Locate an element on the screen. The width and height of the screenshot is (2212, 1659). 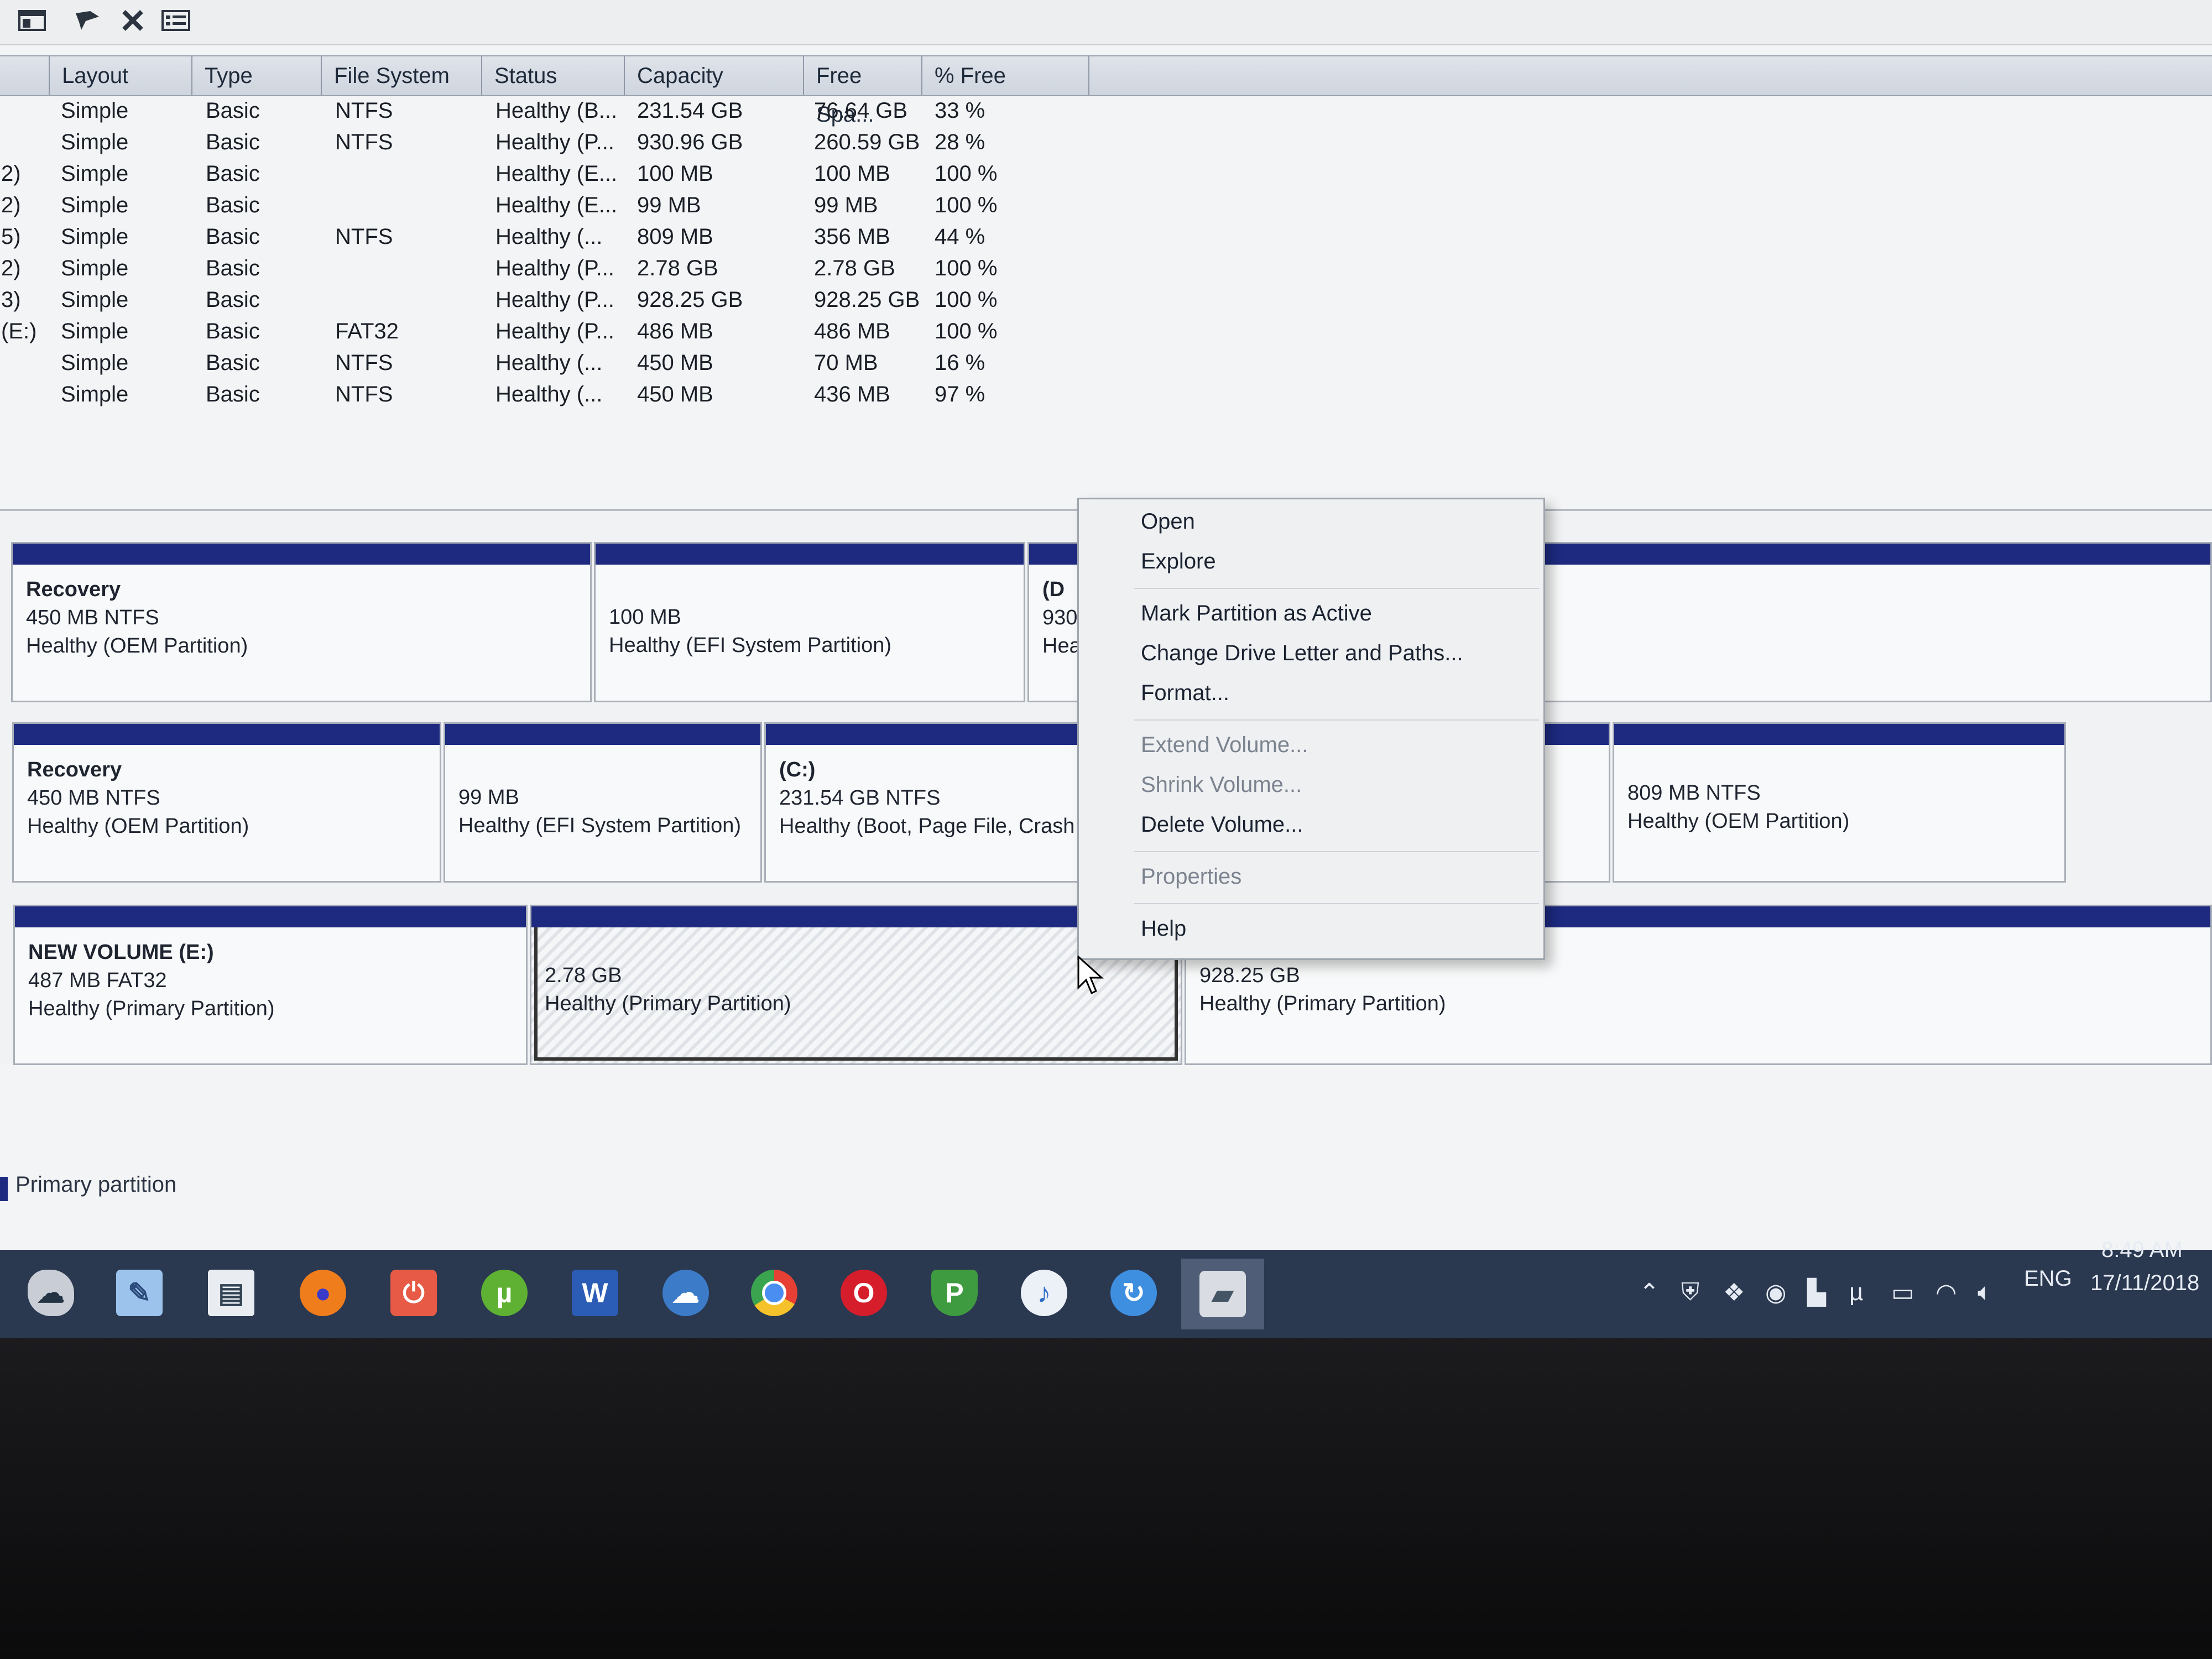
utorrent-tray-icon: µ is located at coordinates (1856, 1292).